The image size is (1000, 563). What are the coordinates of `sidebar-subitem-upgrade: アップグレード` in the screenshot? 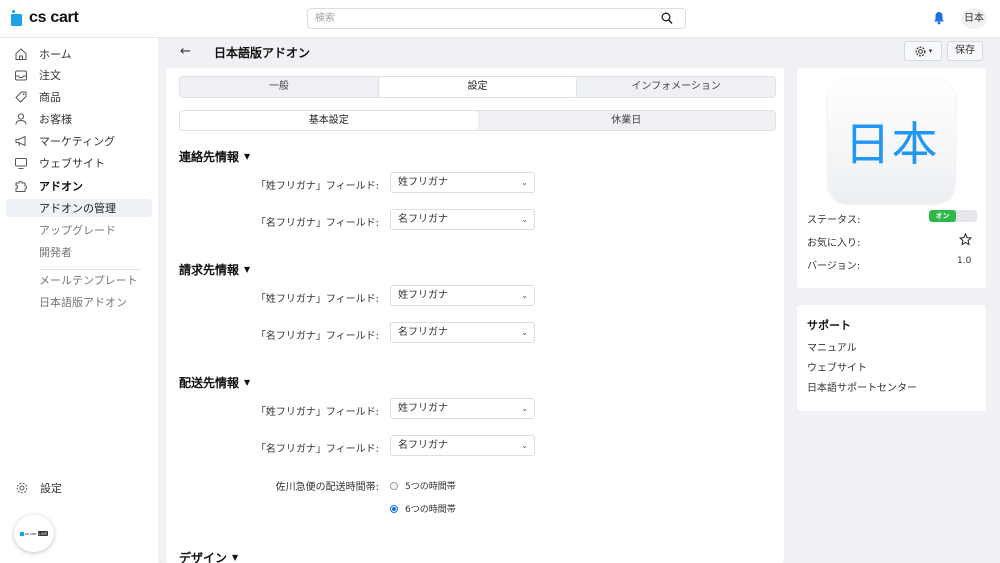 It's located at (77, 230).